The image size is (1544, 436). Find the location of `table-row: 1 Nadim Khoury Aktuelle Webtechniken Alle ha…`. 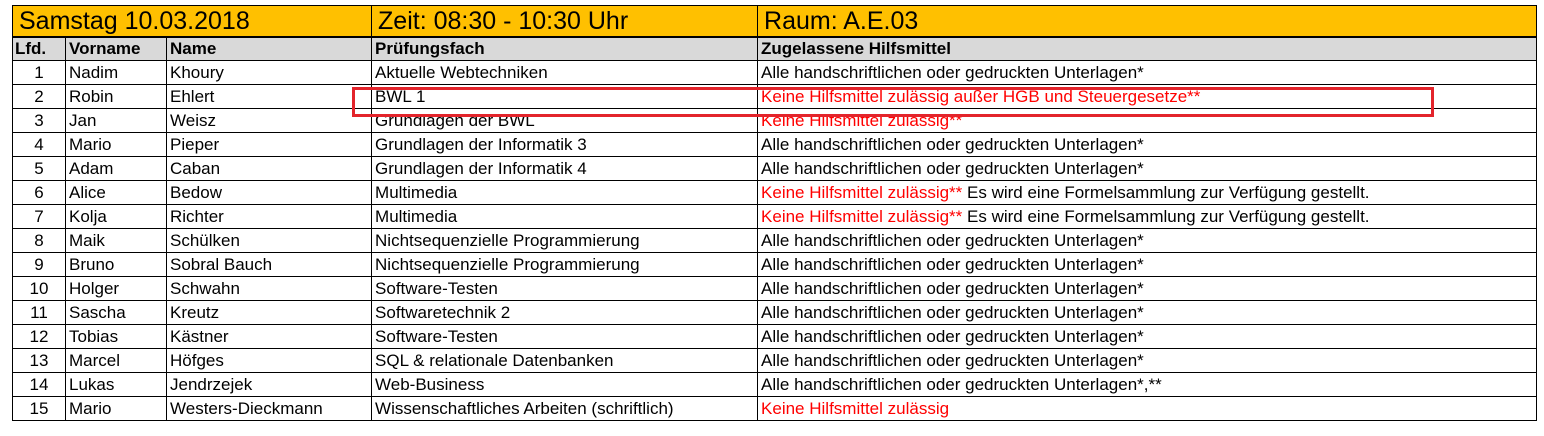

table-row: 1 Nadim Khoury Aktuelle Webtechniken Alle ha… is located at coordinates (775, 72).